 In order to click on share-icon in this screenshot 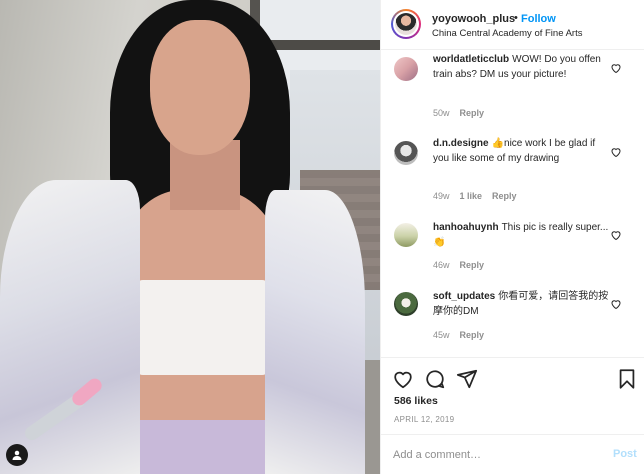, I will do `click(467, 379)`.